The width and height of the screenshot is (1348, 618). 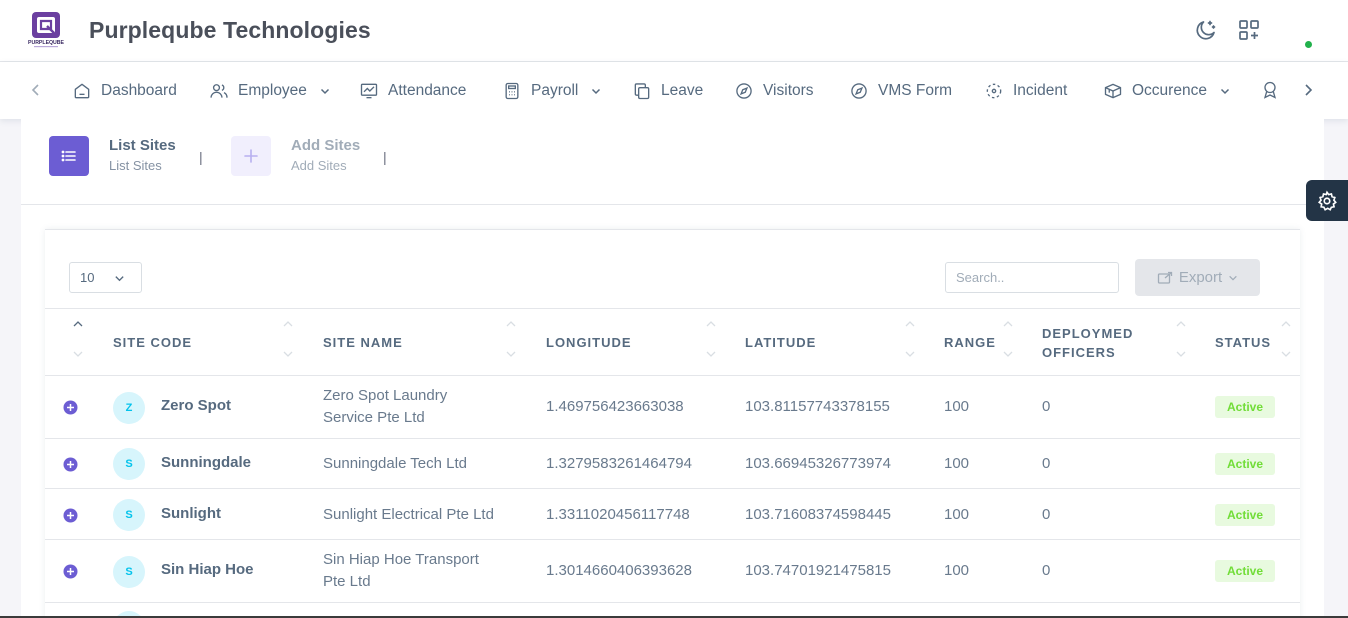 I want to click on nav-label: Occurence, so click(x=1169, y=90).